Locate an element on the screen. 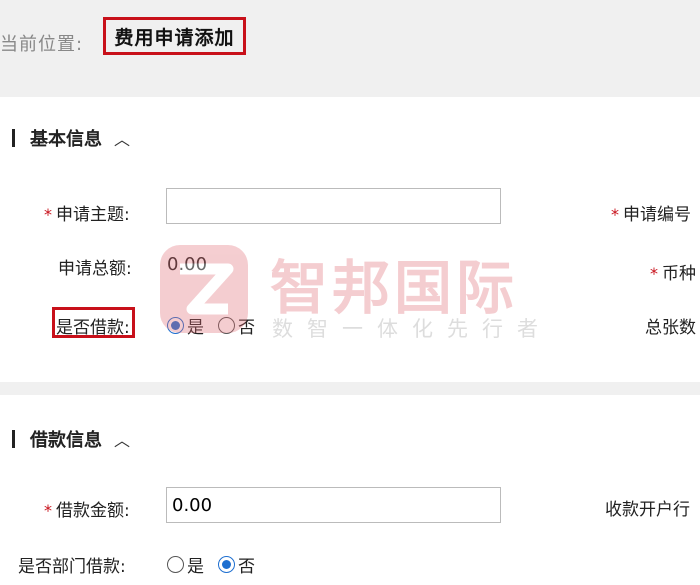 Image resolution: width=700 pixels, height=585 pixels. is-loan-radio-group: 是 否 is located at coordinates (218, 325).